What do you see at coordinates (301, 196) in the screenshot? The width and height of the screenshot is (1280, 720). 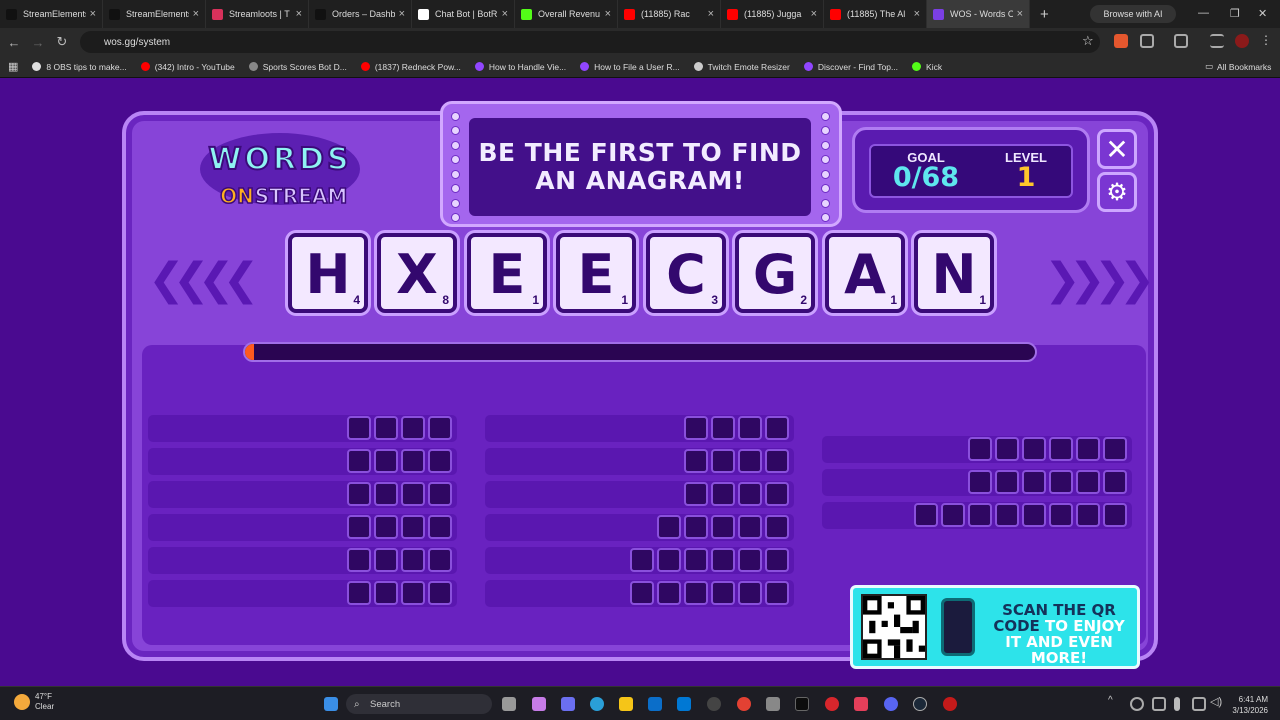 I see `logo-line3: STREAM` at bounding box center [301, 196].